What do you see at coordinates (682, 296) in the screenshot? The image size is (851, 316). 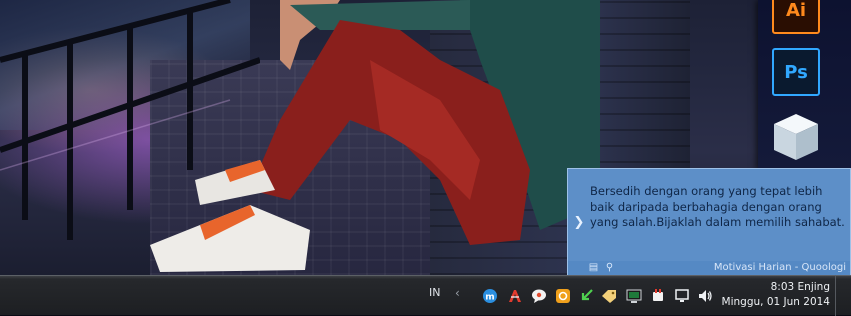 I see `display-icon` at bounding box center [682, 296].